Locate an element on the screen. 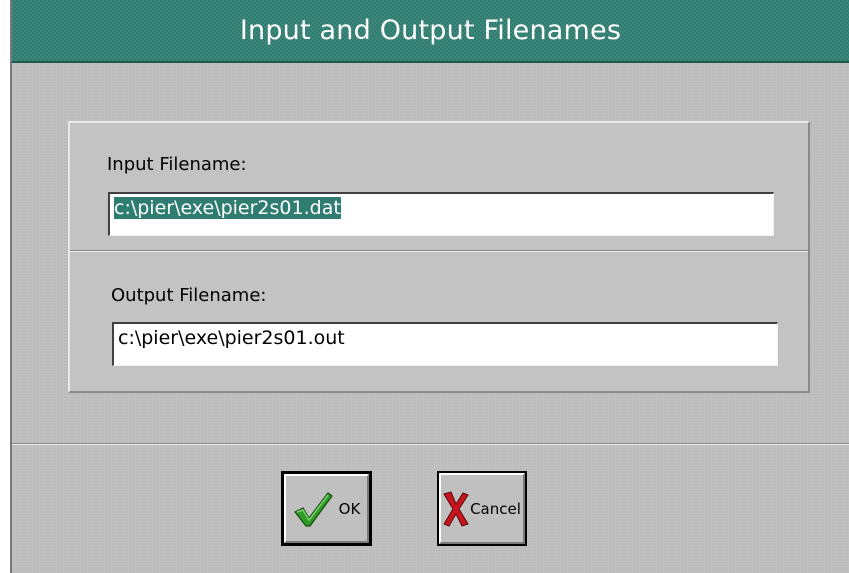  dialog-title: Input and Output Filenames is located at coordinates (430, 30).